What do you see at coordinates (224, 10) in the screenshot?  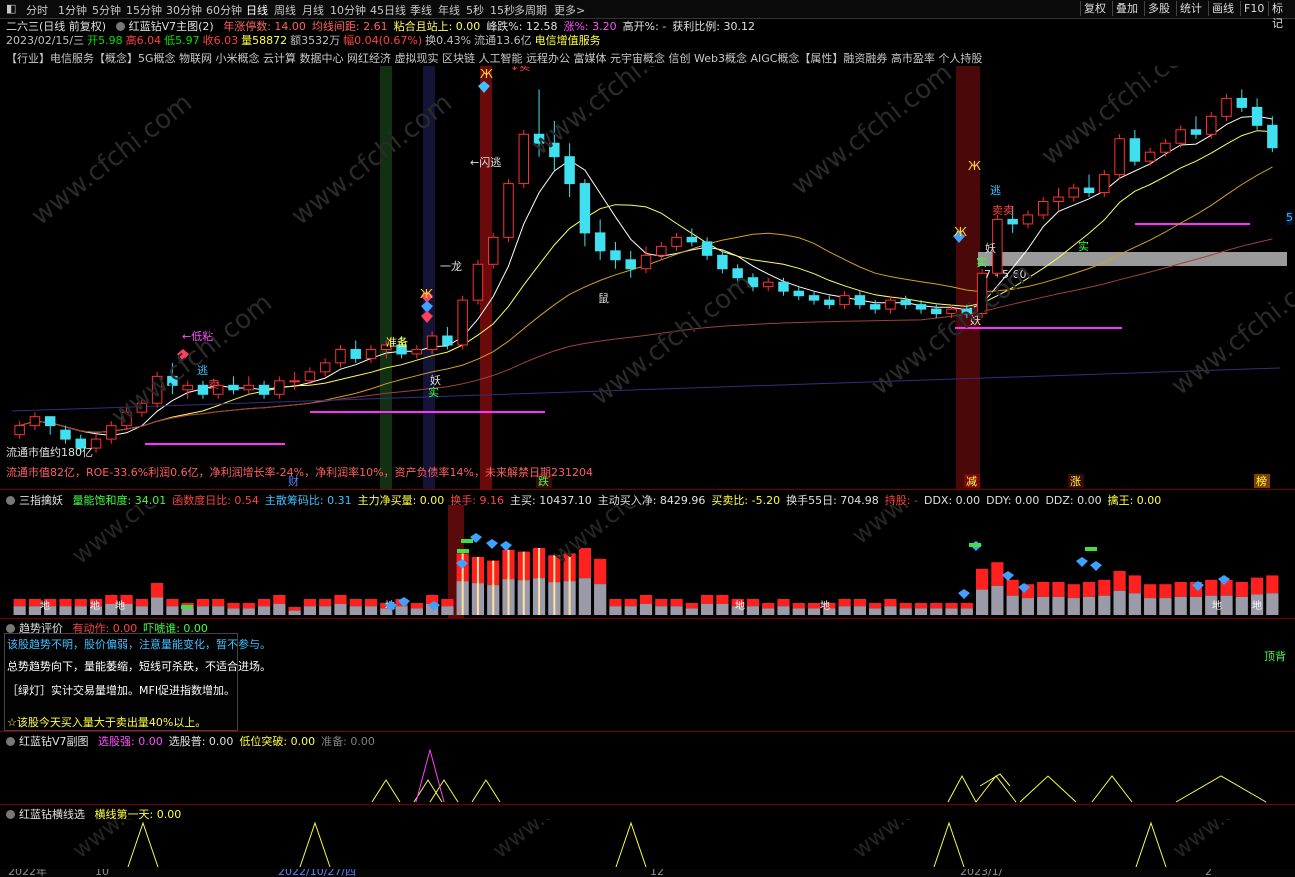 I see `period-5: 60分钟` at bounding box center [224, 10].